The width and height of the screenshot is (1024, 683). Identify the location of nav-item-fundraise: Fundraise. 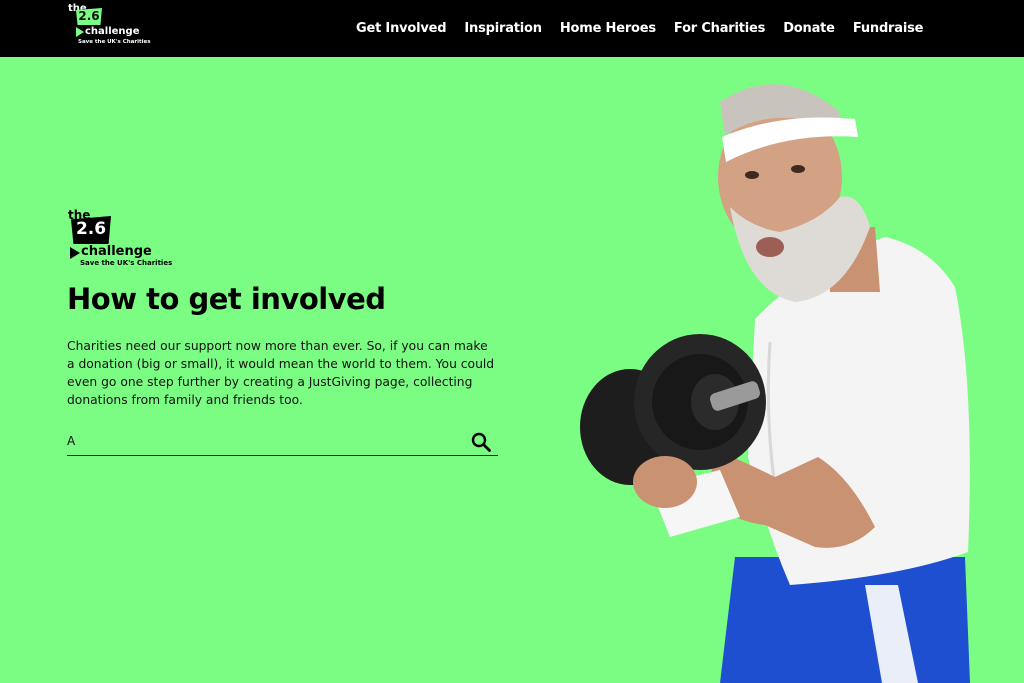
(888, 28).